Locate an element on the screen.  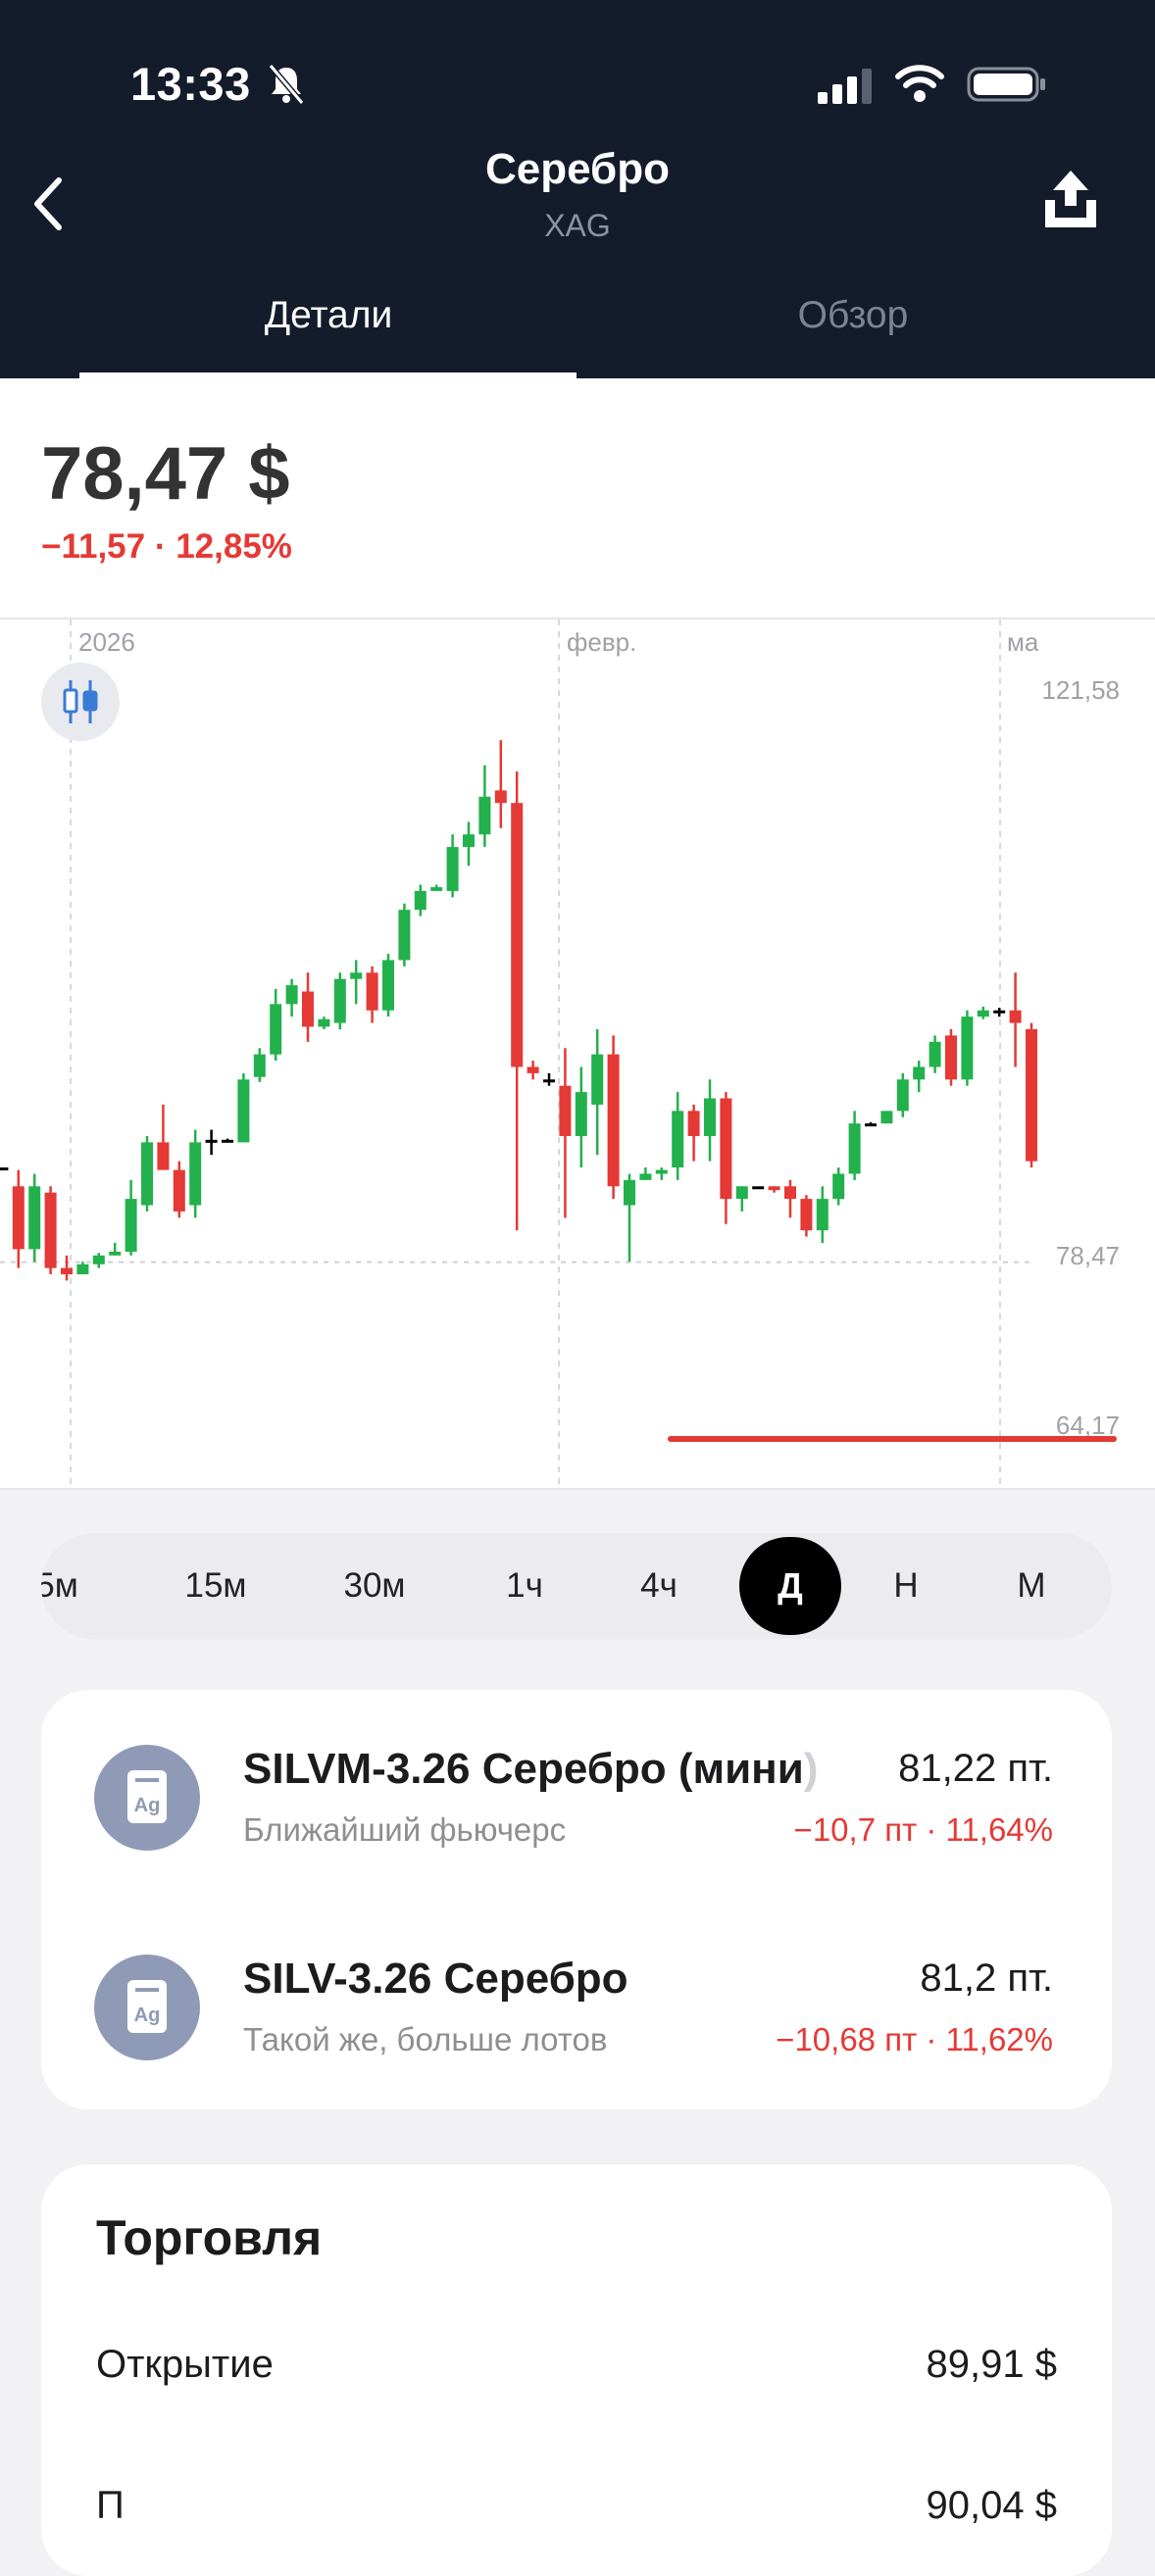
timeframe-day: Д is located at coordinates (790, 1586).